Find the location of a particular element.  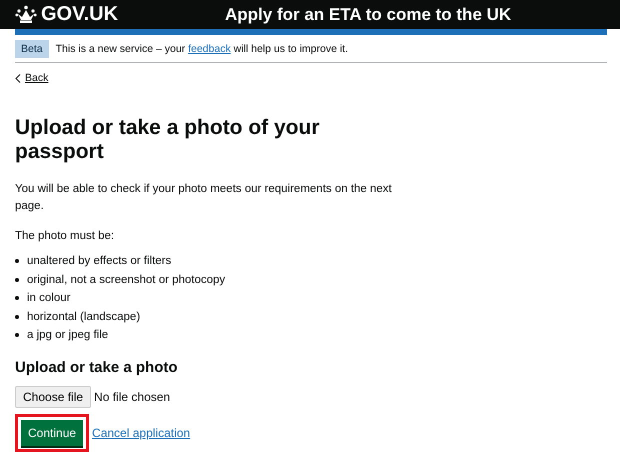

requirement-item: in colour is located at coordinates (48, 298).